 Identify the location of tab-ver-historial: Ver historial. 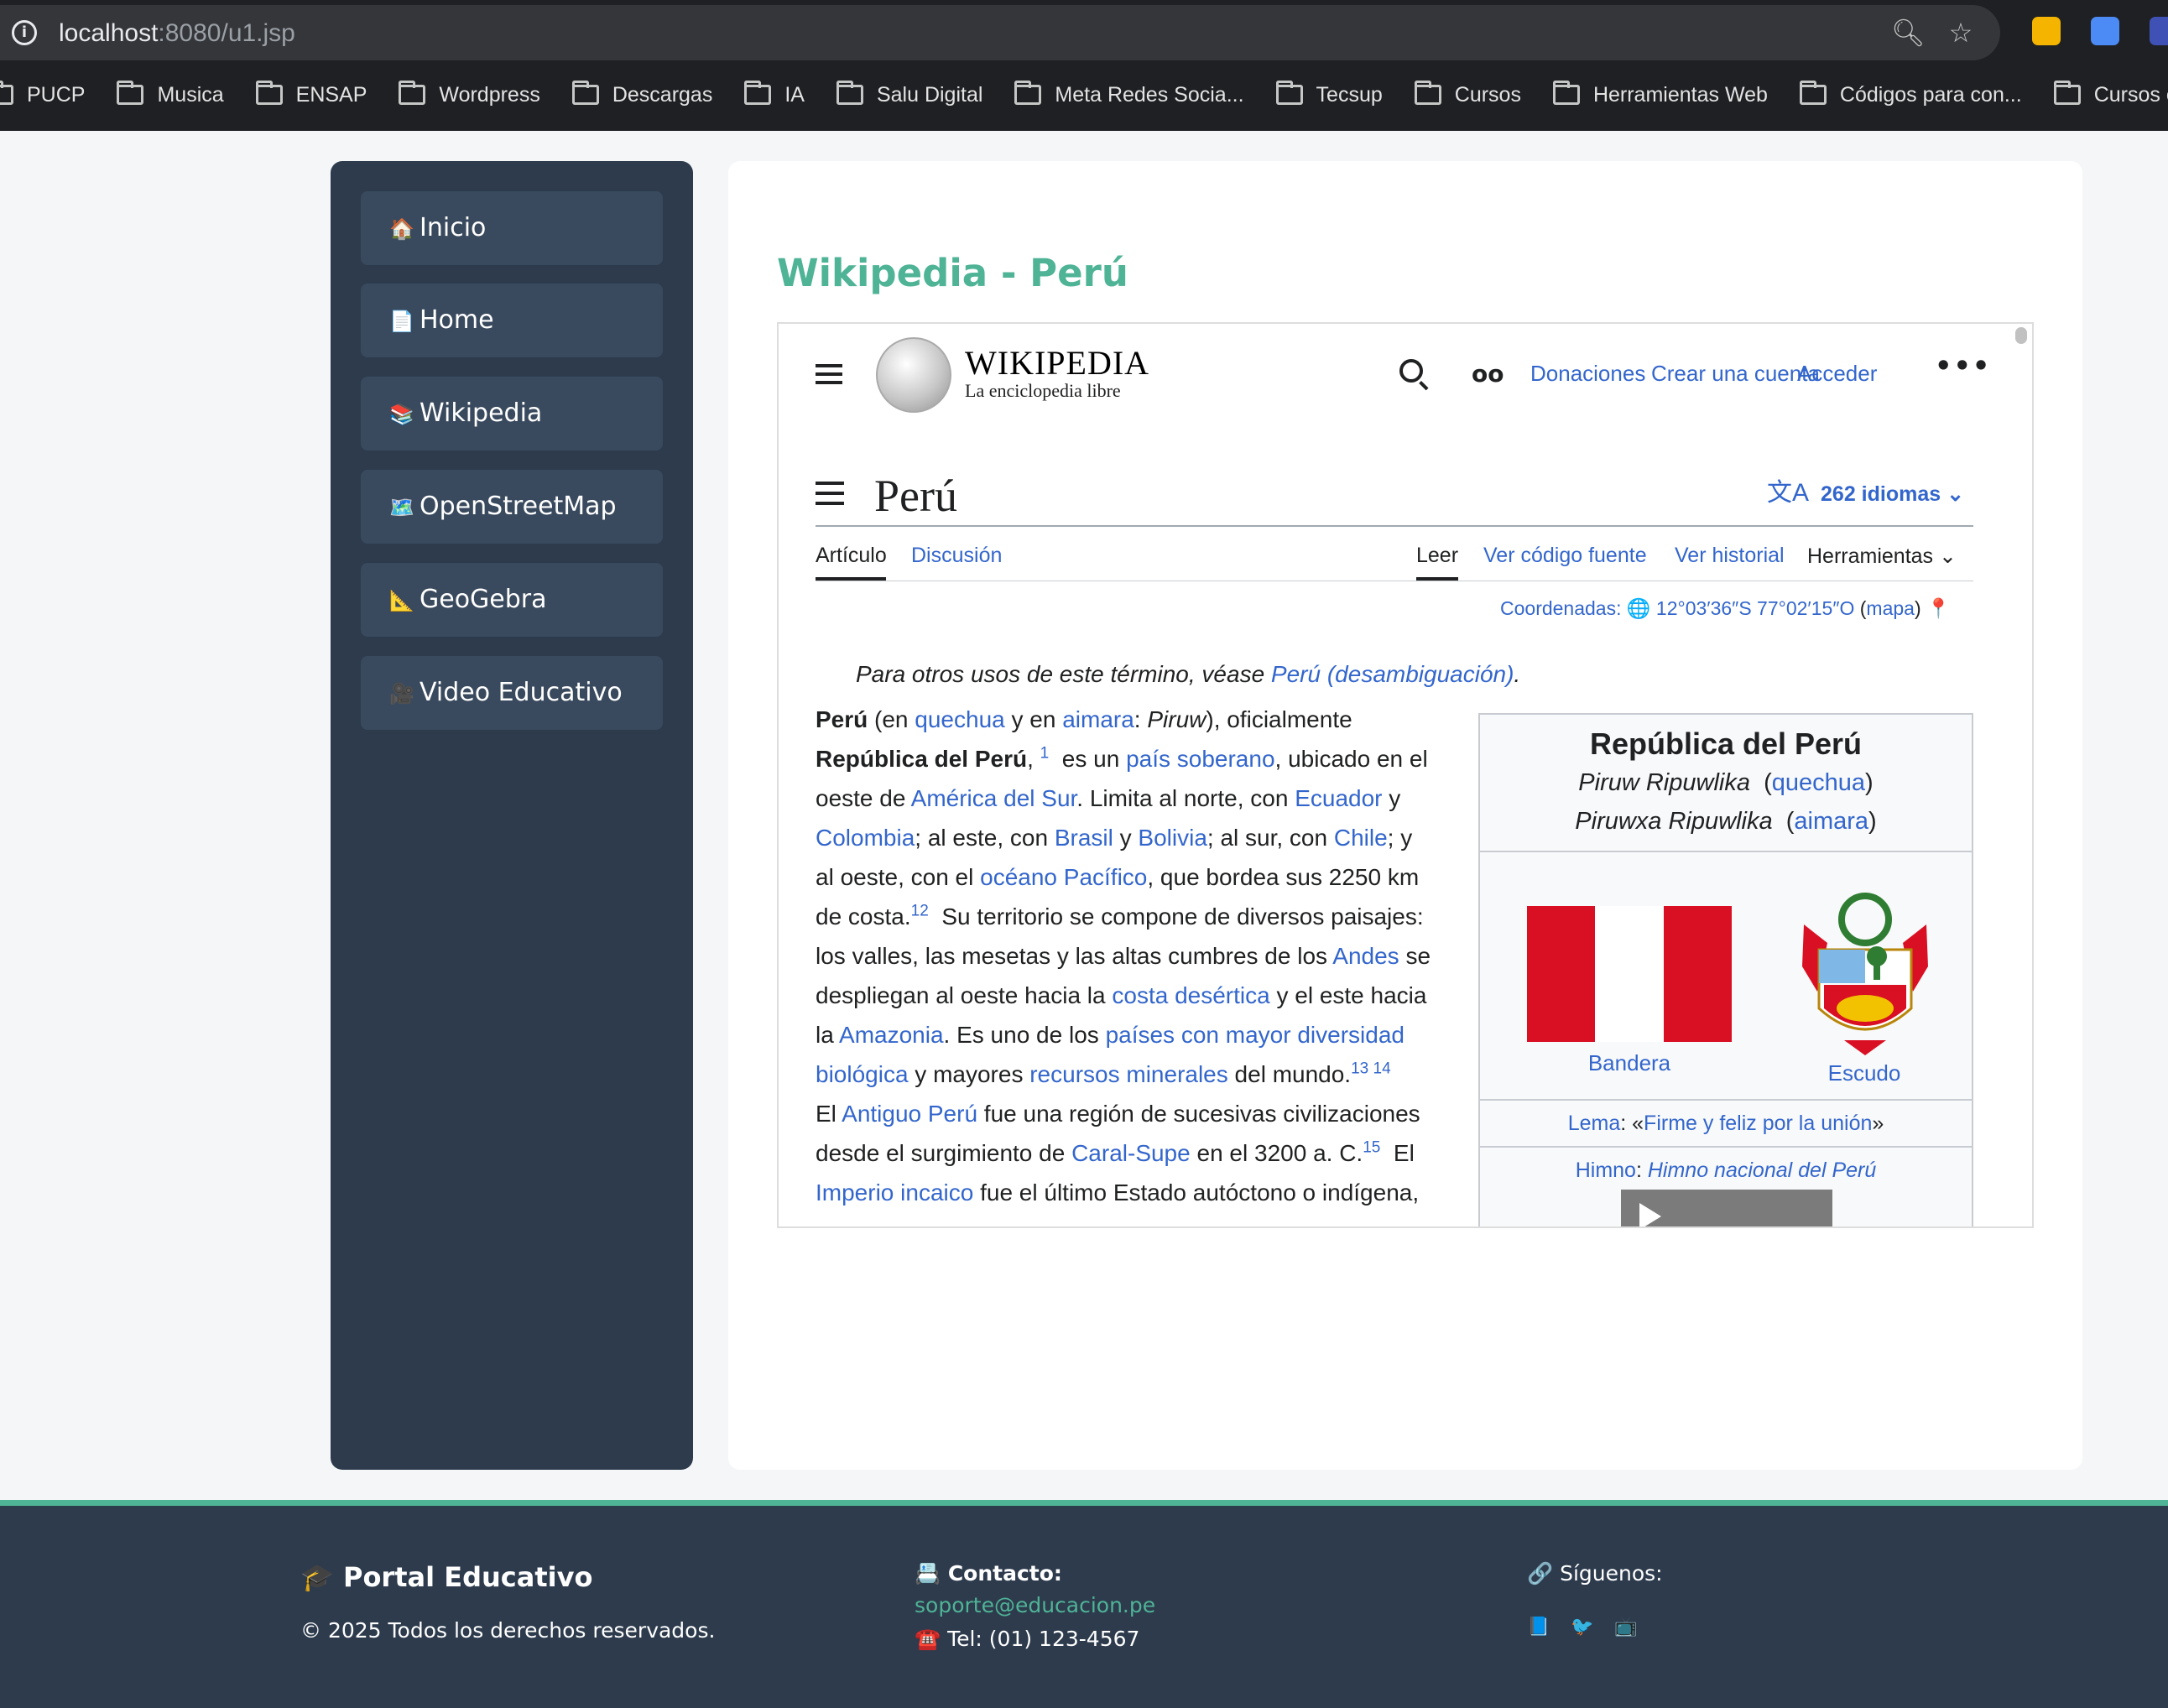
(1730, 556).